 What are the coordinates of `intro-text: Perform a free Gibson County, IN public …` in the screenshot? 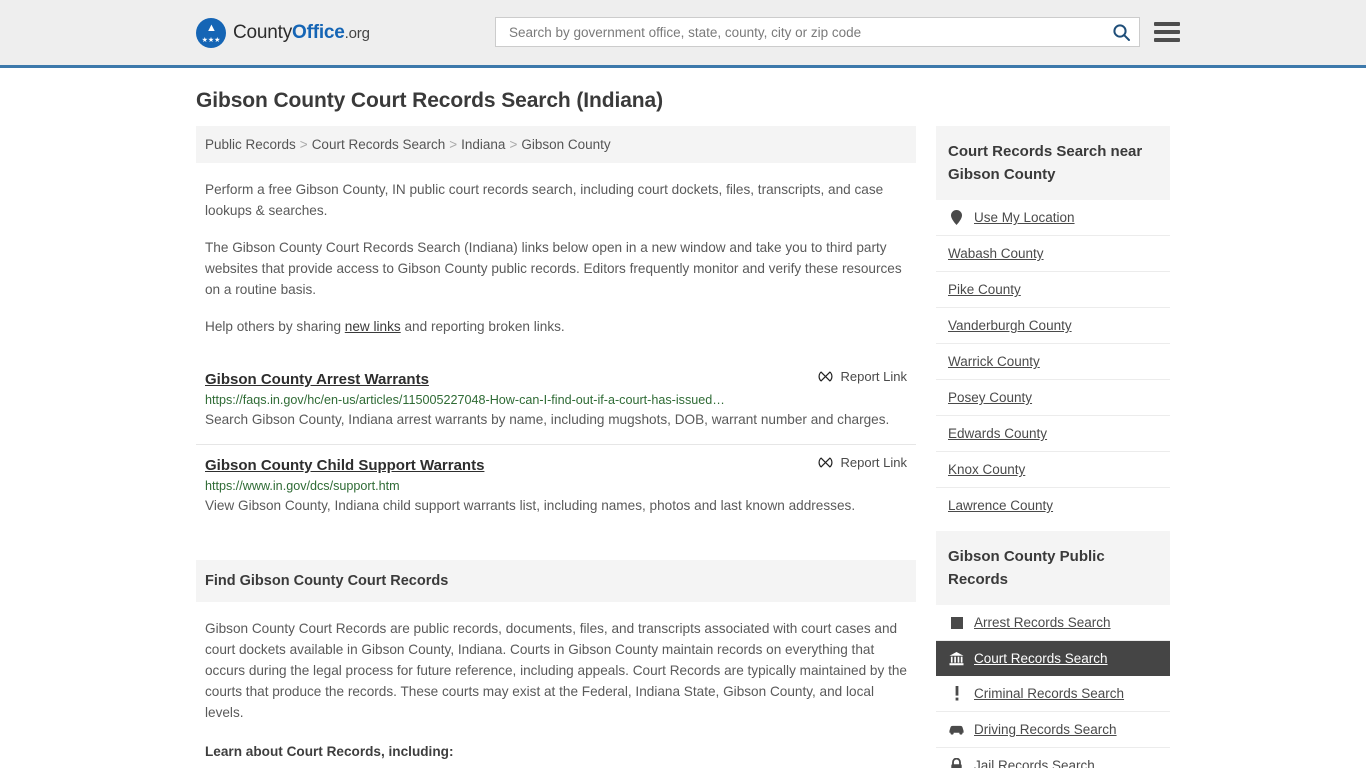 It's located at (556, 258).